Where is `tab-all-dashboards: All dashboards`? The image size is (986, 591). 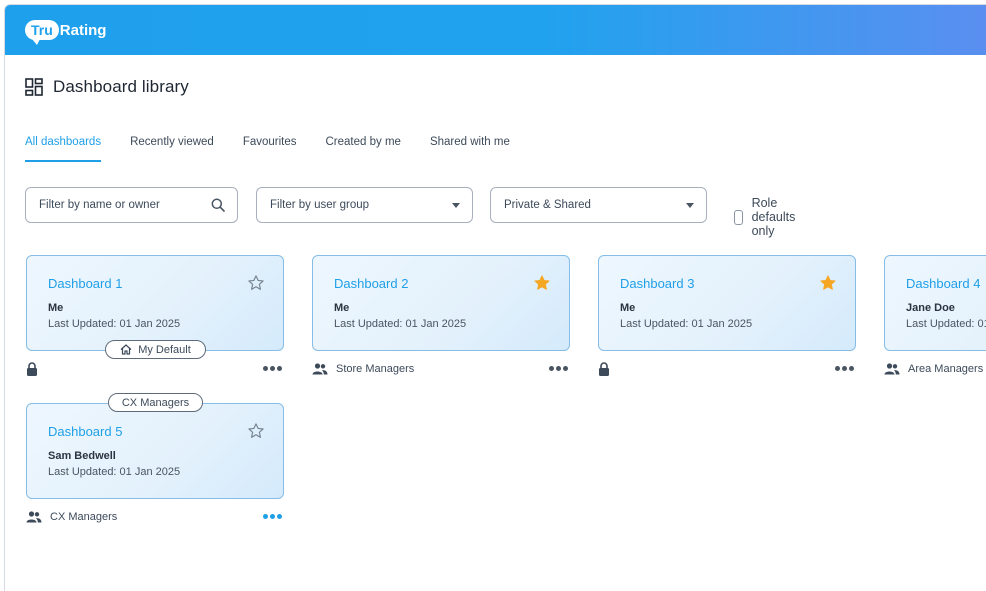
tab-all-dashboards: All dashboards is located at coordinates (63, 149).